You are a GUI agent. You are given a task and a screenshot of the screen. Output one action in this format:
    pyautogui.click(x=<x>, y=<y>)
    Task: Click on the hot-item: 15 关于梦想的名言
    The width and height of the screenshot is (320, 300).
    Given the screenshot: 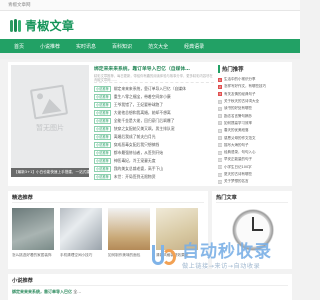 What is the action you would take?
    pyautogui.click(x=254, y=181)
    